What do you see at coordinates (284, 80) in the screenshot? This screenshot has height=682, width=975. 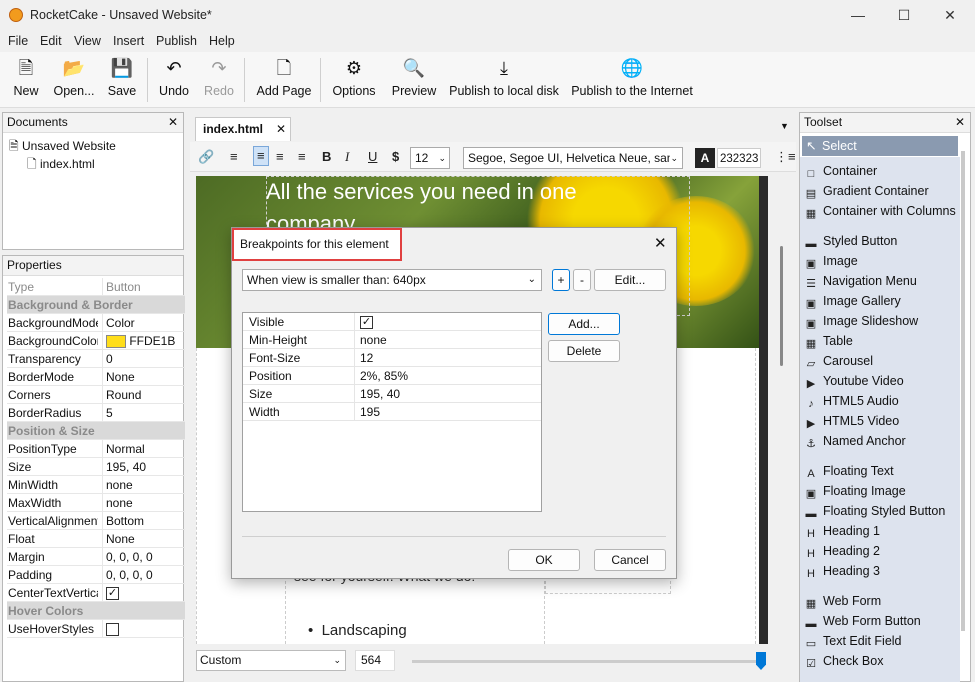 I see `add-page-button: 🗋 Add Page` at bounding box center [284, 80].